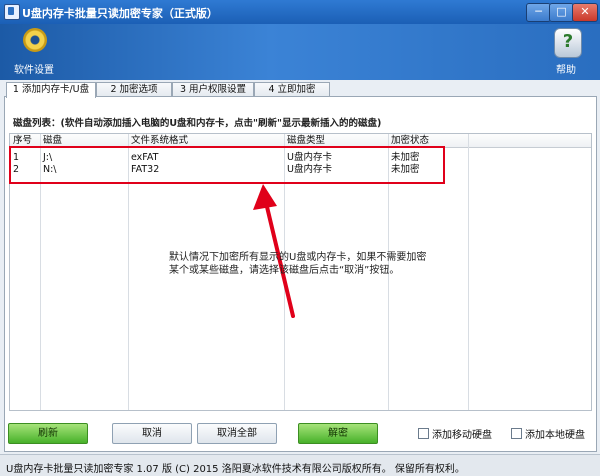  What do you see at coordinates (134, 89) in the screenshot?
I see `tab-encrypt-options: 2 加密选项` at bounding box center [134, 89].